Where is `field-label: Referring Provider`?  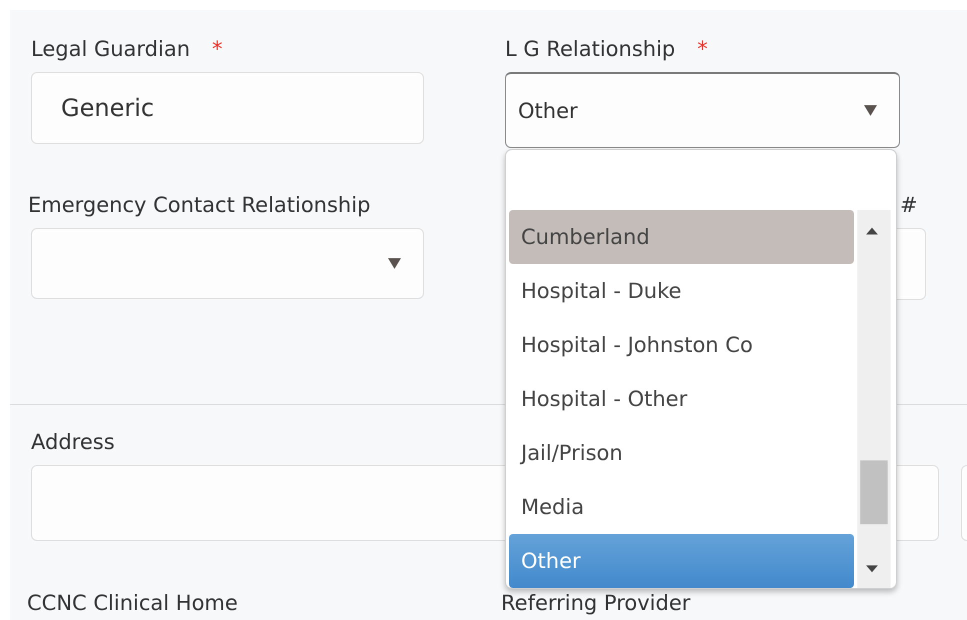 field-label: Referring Provider is located at coordinates (595, 603).